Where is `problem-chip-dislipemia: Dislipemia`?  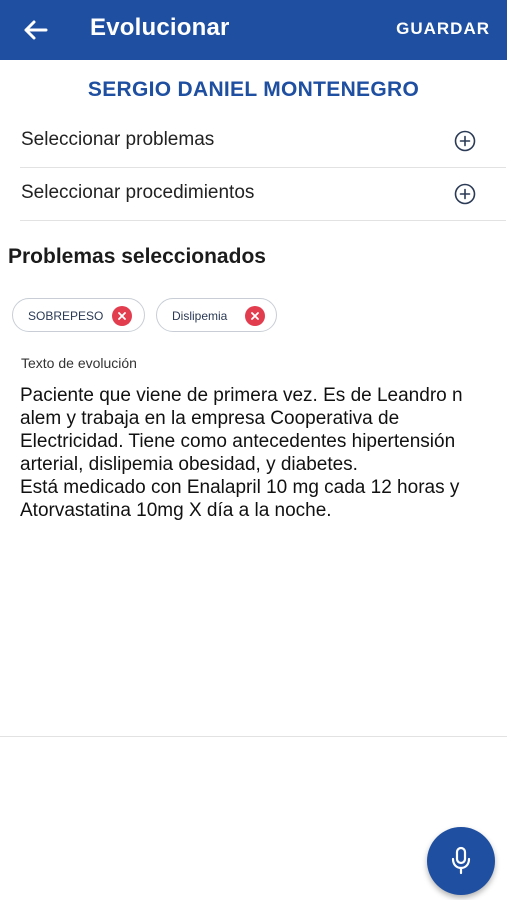
problem-chip-dislipemia: Dislipemia is located at coordinates (216, 315).